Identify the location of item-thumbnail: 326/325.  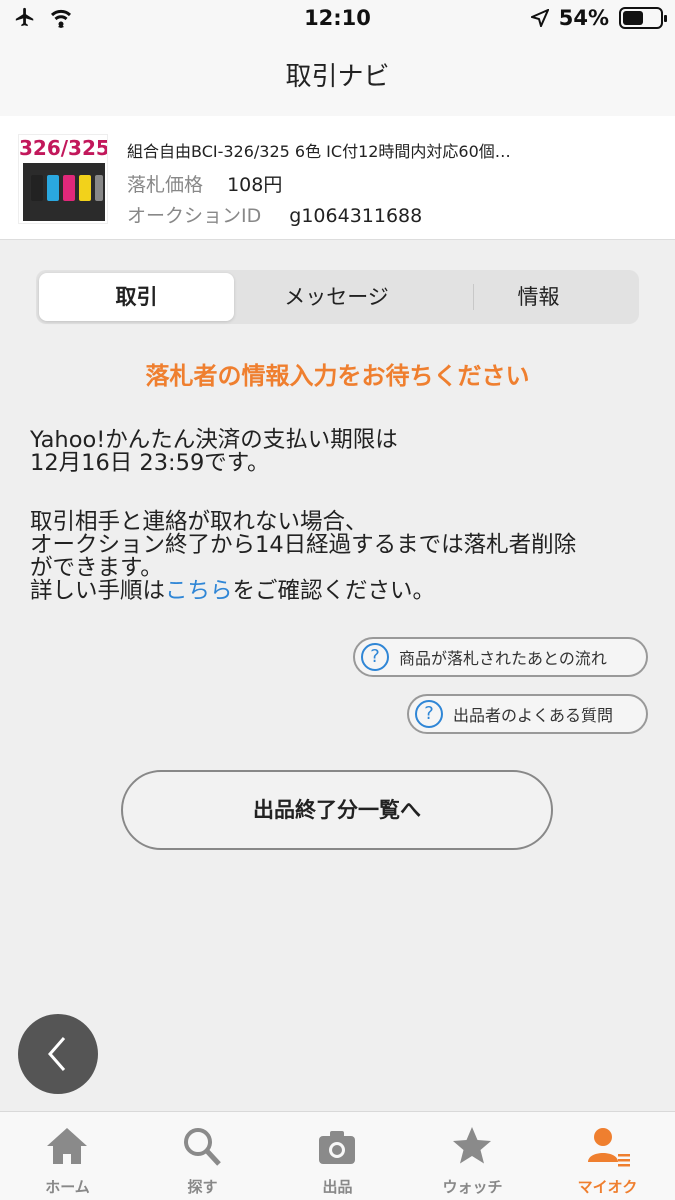
(63, 179).